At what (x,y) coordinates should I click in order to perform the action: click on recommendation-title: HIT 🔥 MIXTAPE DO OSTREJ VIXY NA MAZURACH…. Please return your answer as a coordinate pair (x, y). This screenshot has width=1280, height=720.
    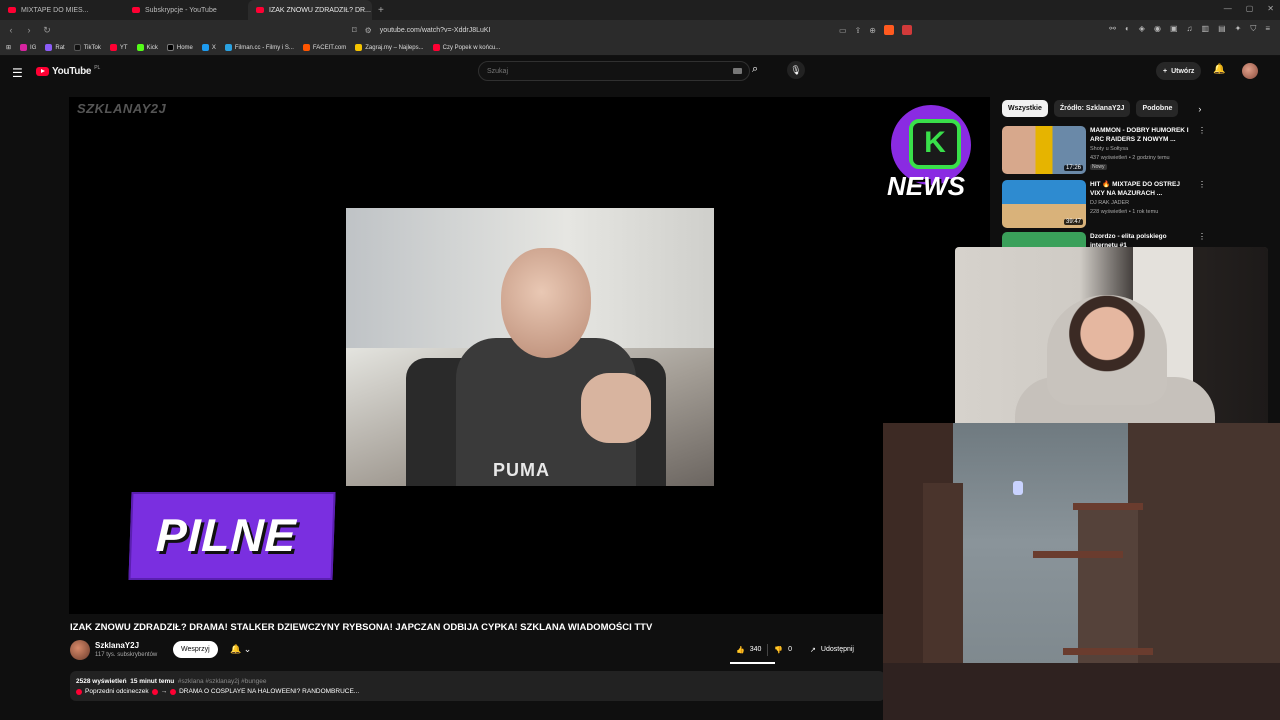
    Looking at the image, I should click on (1142, 189).